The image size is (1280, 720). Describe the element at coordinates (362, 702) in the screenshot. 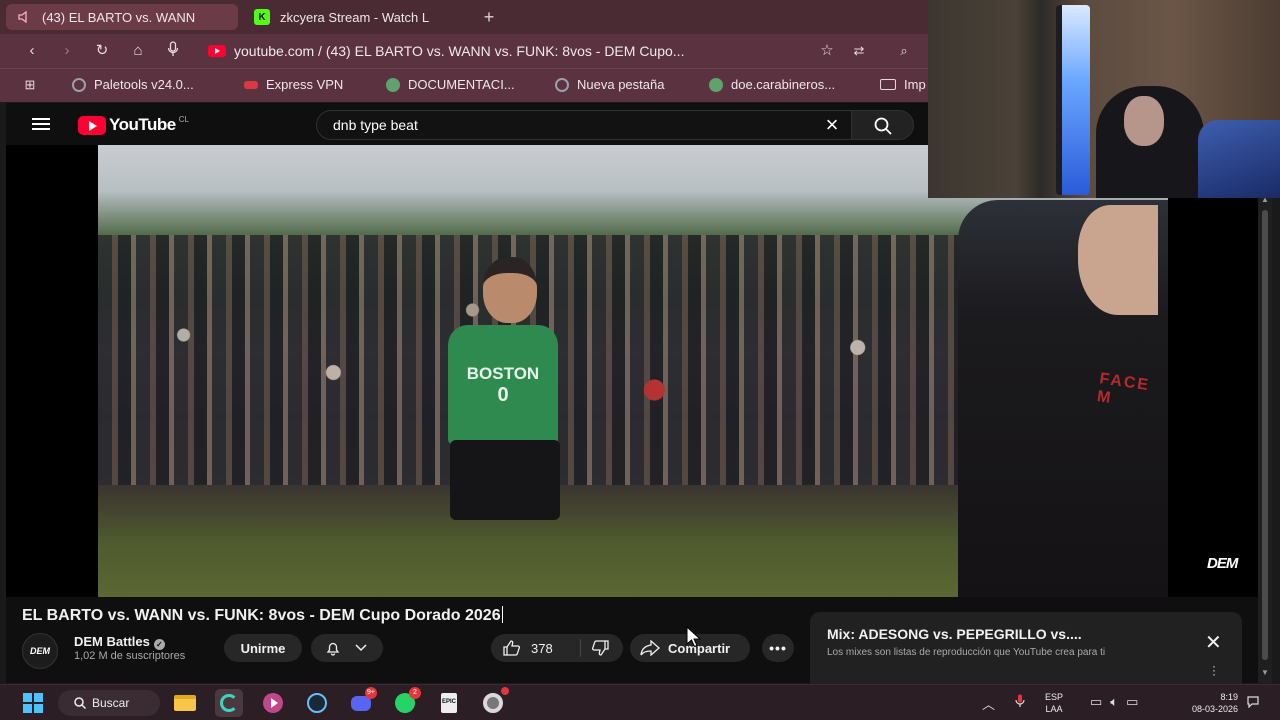

I see `discord-icon: 9+` at that location.